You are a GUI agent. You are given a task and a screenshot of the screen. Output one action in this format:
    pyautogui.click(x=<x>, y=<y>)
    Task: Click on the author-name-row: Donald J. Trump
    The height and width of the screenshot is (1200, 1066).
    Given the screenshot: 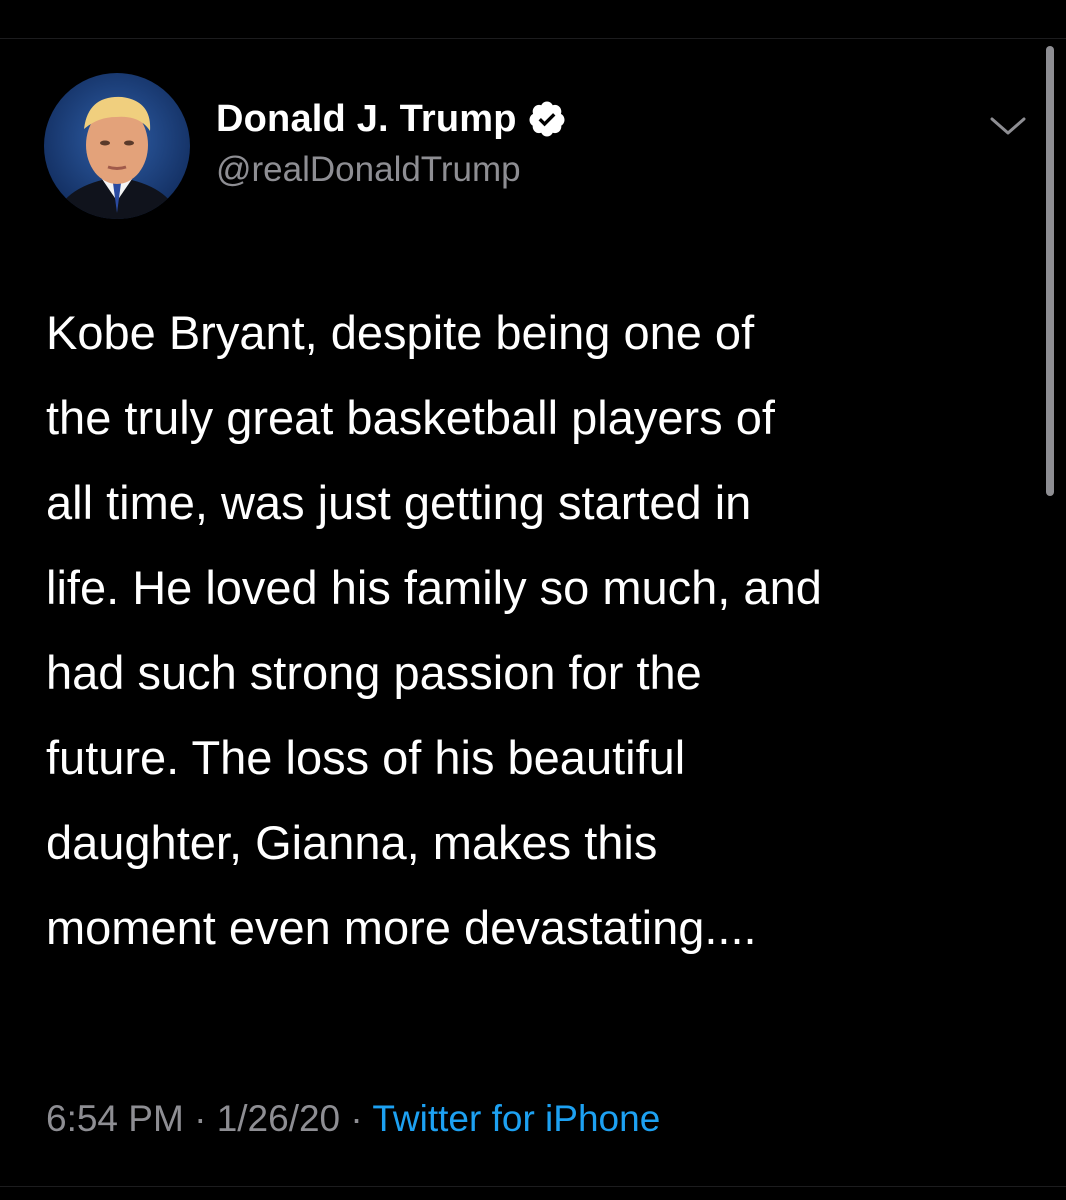 What is the action you would take?
    pyautogui.click(x=391, y=119)
    